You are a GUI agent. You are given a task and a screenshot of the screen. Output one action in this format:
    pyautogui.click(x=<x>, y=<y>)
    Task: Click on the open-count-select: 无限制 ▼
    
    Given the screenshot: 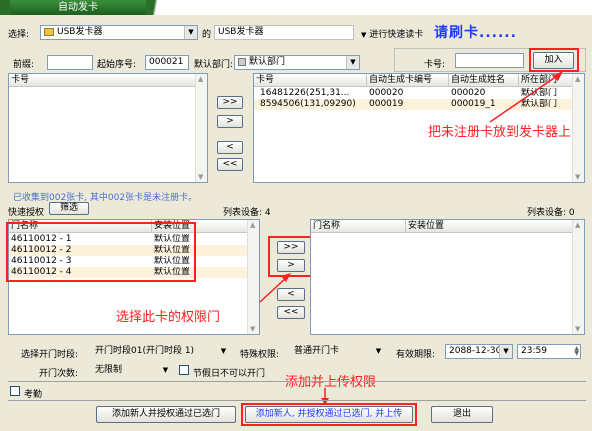 What is the action you would take?
    pyautogui.click(x=132, y=370)
    